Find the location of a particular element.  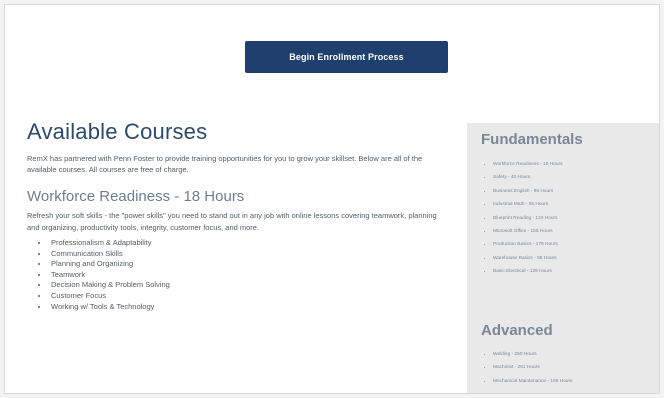

topic-item: Professionalism & Adaptability is located at coordinates (248, 243).